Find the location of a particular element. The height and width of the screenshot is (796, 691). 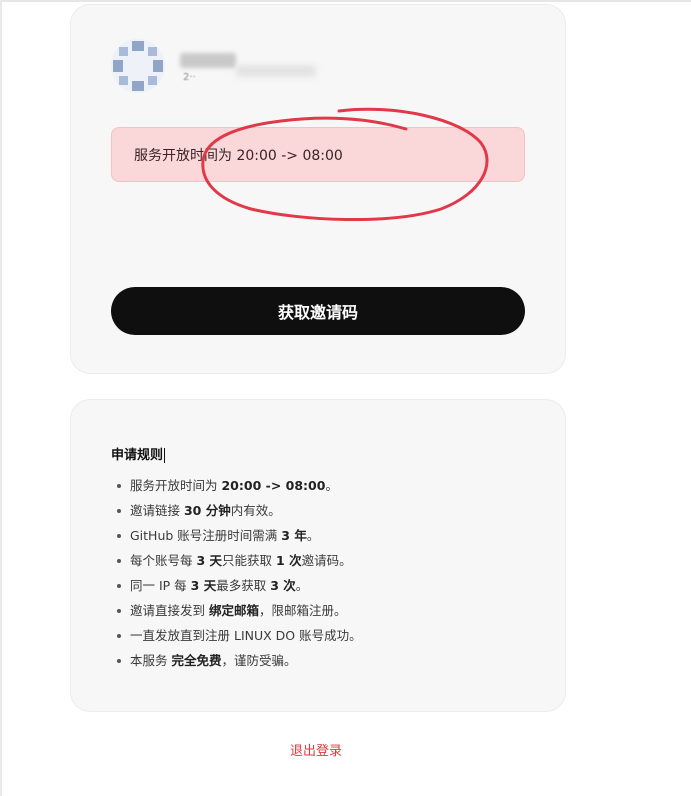

username-blur-tail is located at coordinates (276, 71).